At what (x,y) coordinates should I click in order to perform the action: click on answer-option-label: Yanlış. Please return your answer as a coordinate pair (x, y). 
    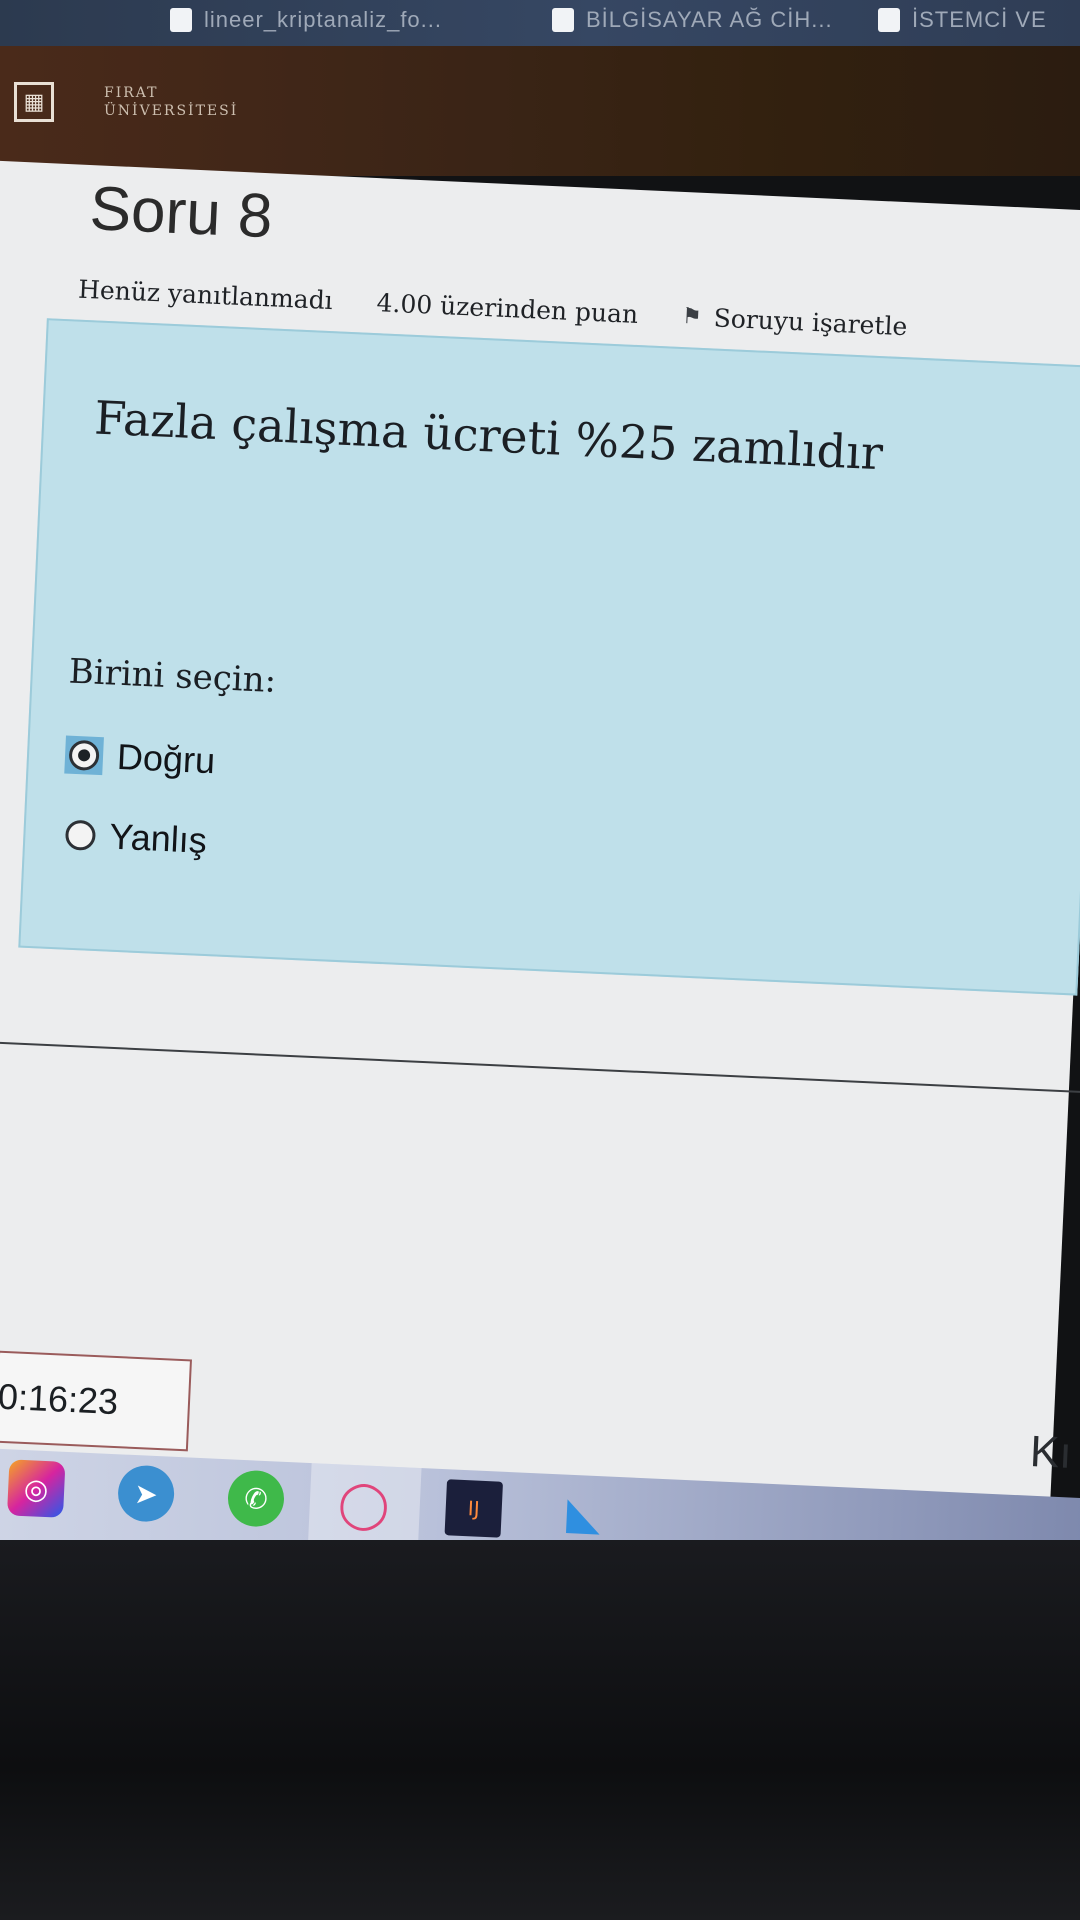
    Looking at the image, I should click on (158, 838).